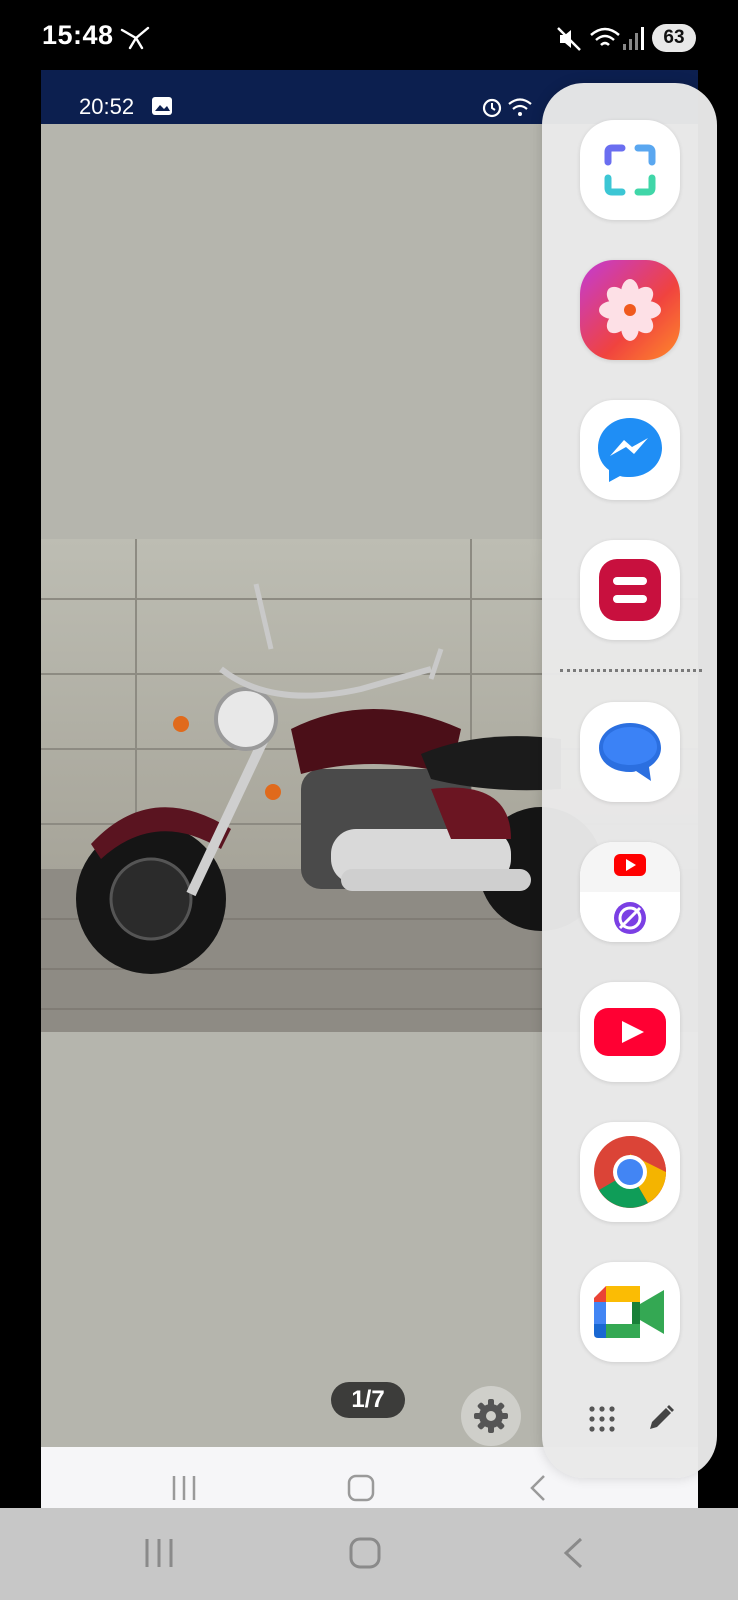  I want to click on wifi-icon, so click(605, 36).